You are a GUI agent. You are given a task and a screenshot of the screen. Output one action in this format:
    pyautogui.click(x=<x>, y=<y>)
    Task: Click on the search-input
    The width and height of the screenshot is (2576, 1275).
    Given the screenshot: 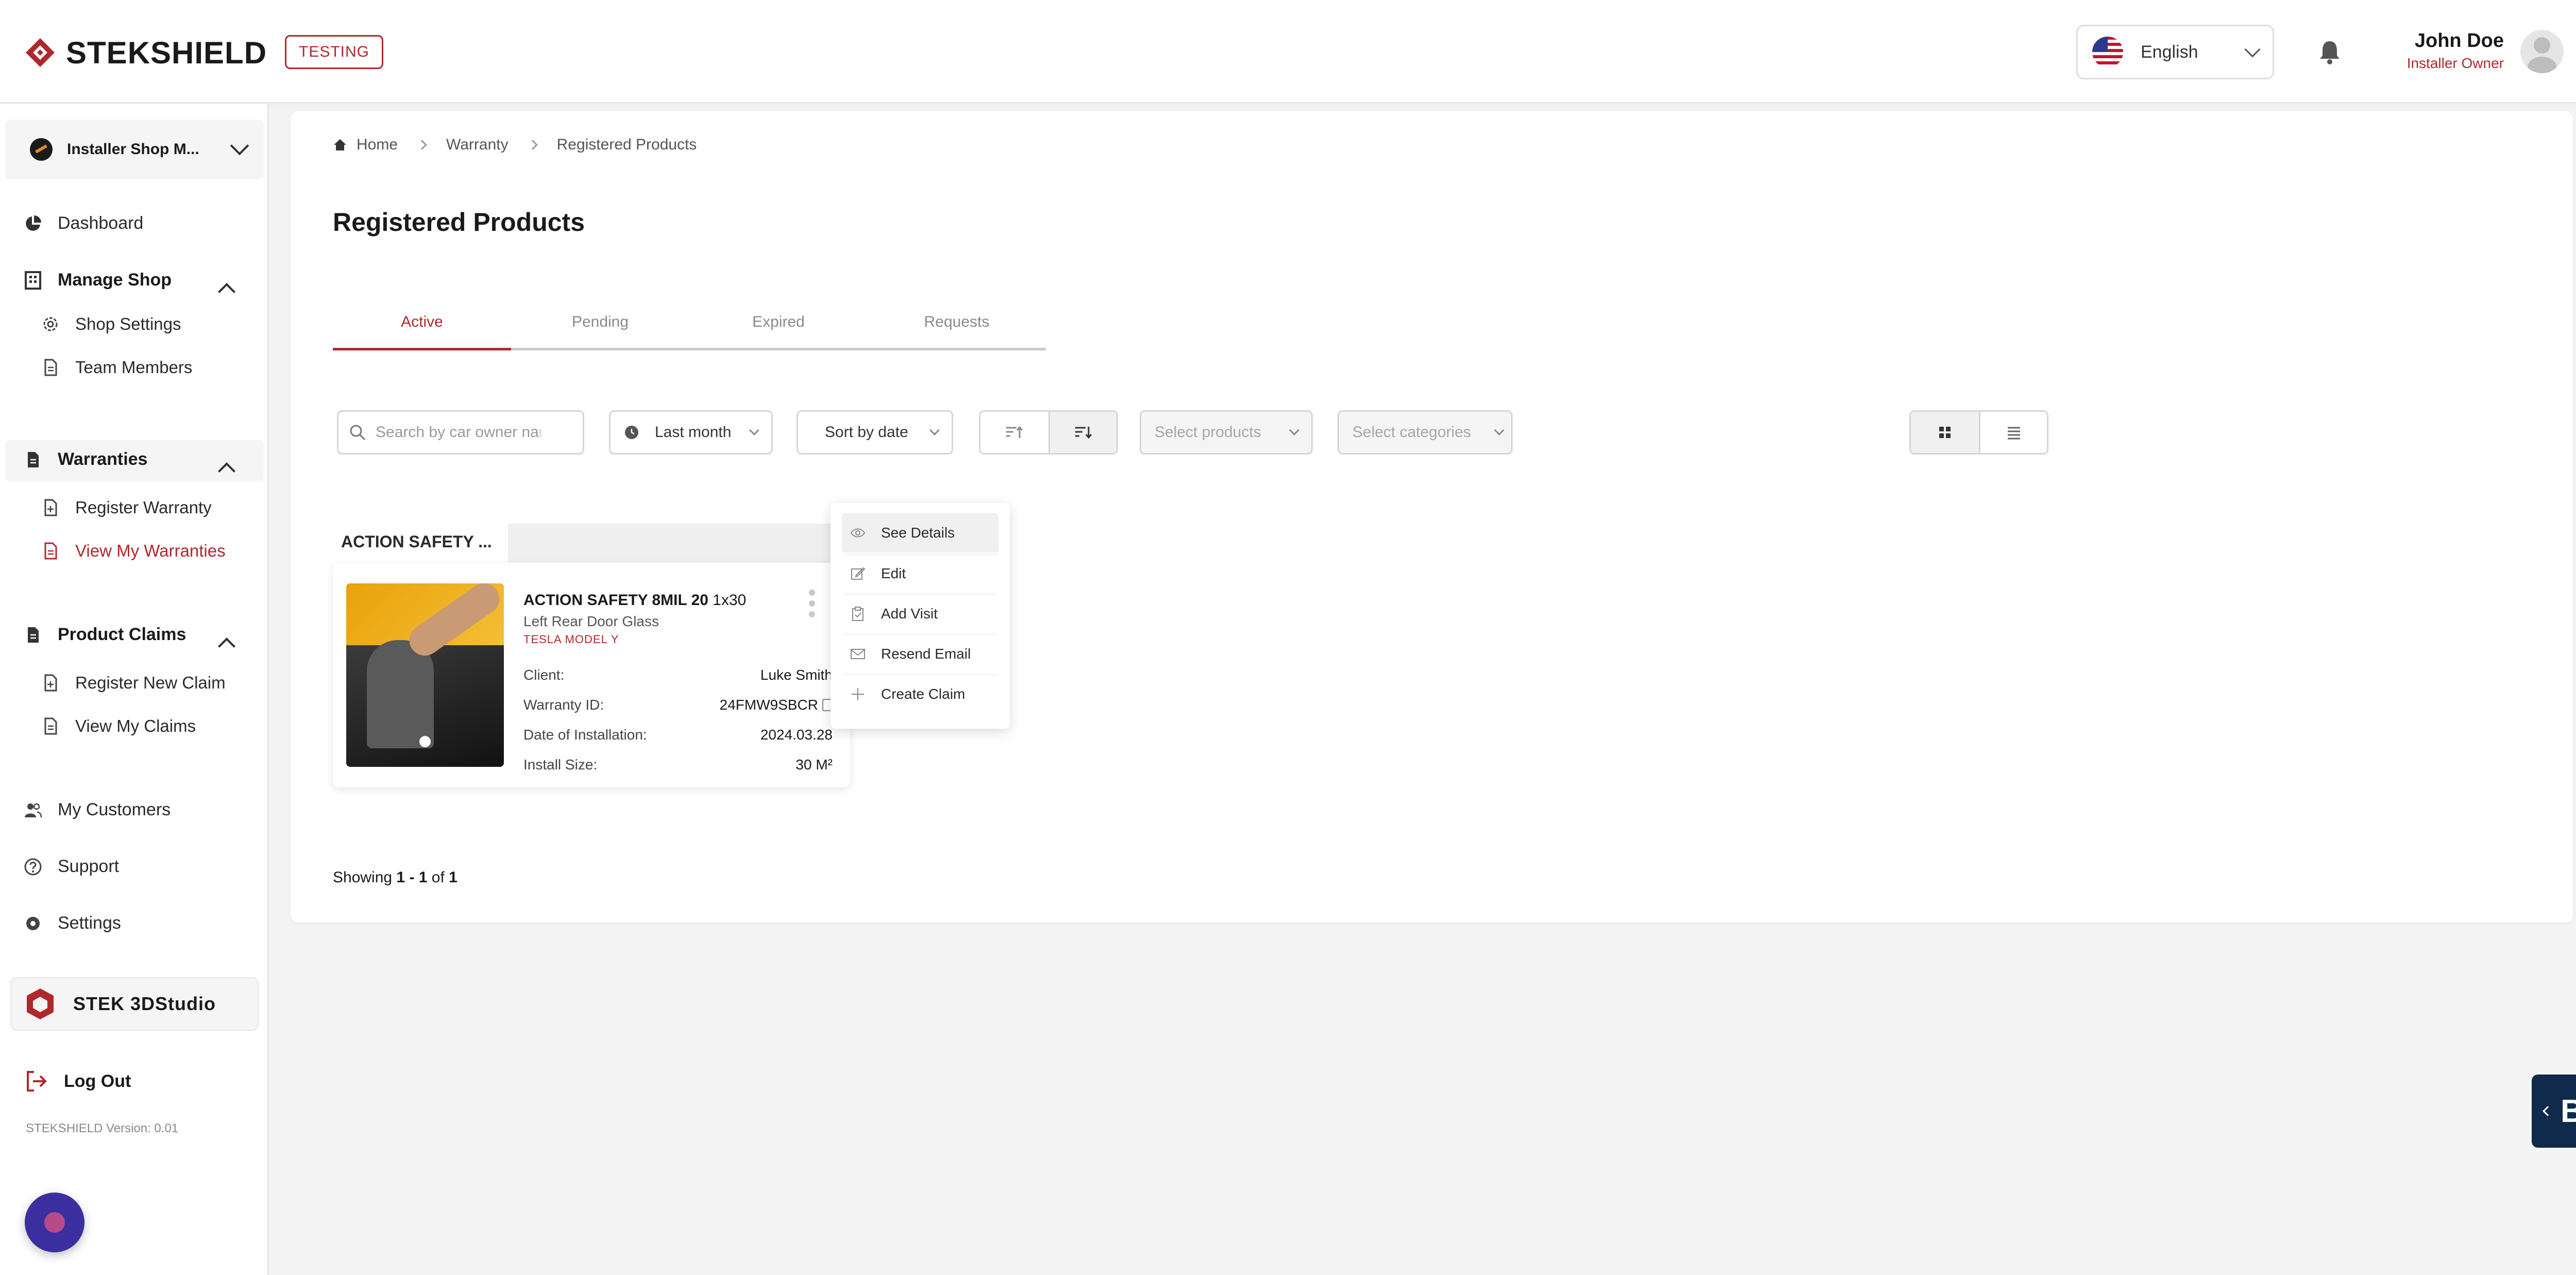 What is the action you would take?
    pyautogui.click(x=458, y=432)
    